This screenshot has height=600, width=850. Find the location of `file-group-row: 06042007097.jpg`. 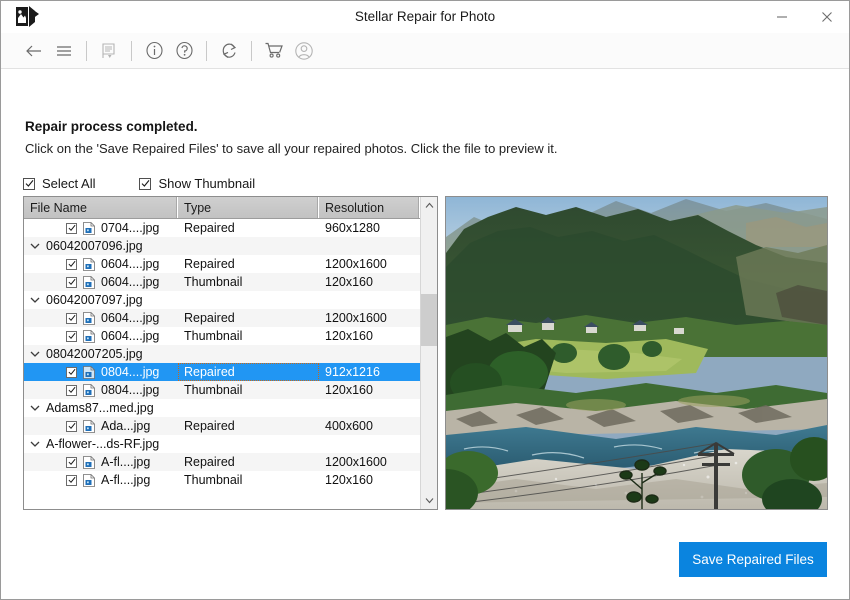

file-group-row: 06042007097.jpg is located at coordinates (222, 300).